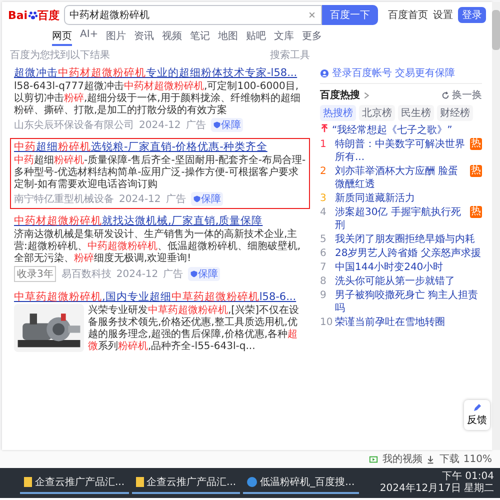  What do you see at coordinates (350, 15) in the screenshot?
I see `search-button: 百度一下` at bounding box center [350, 15].